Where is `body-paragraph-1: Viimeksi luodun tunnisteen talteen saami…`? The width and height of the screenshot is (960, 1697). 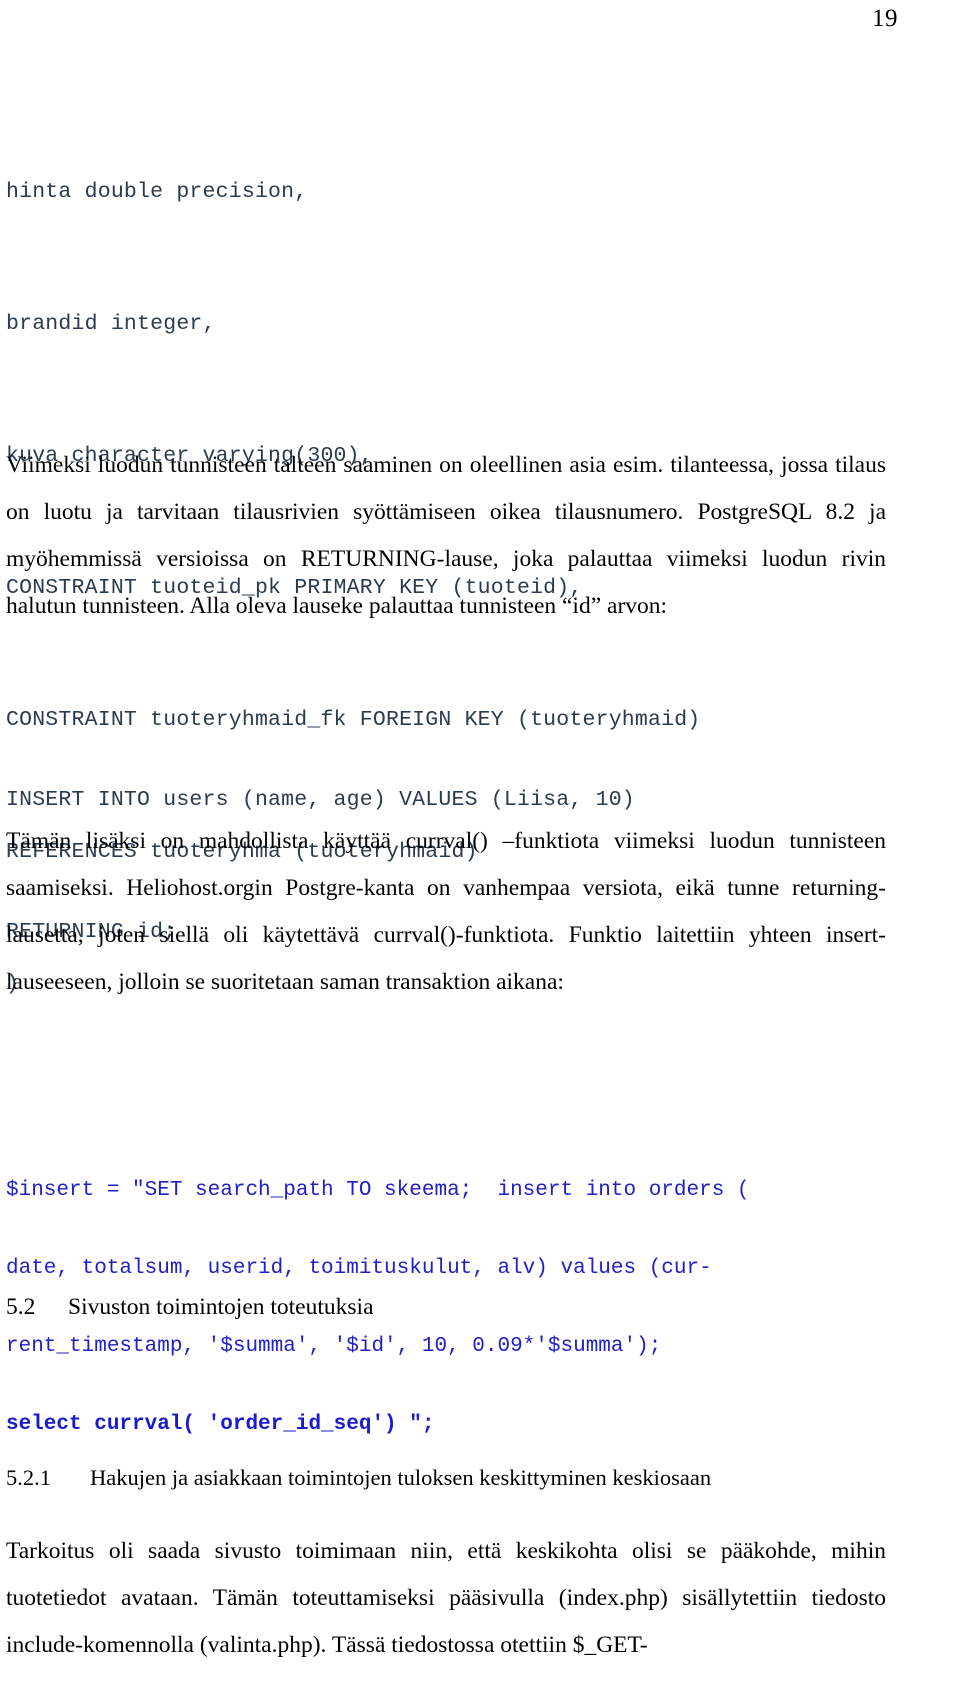 body-paragraph-1: Viimeksi luodun tunnisteen talteen saami… is located at coordinates (446, 535).